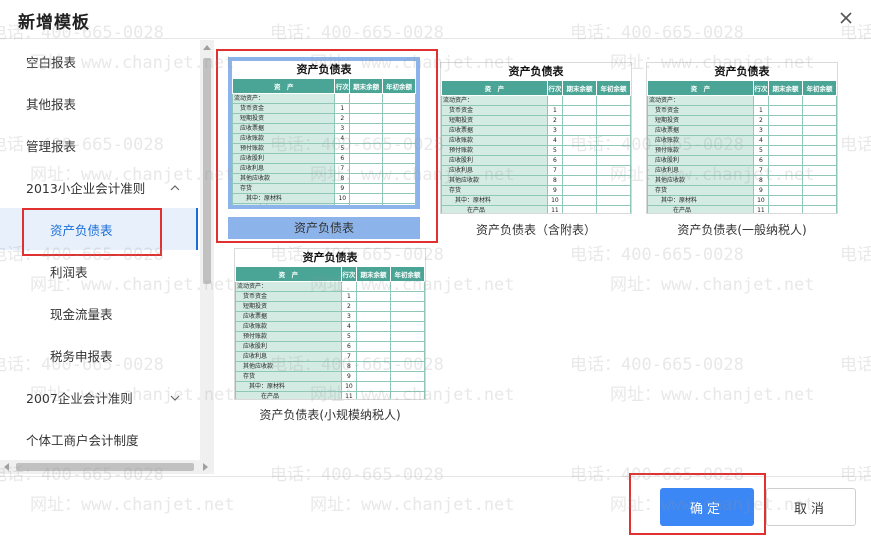  What do you see at coordinates (494, 130) in the screenshot?
I see `row-name: 应收票据` at bounding box center [494, 130].